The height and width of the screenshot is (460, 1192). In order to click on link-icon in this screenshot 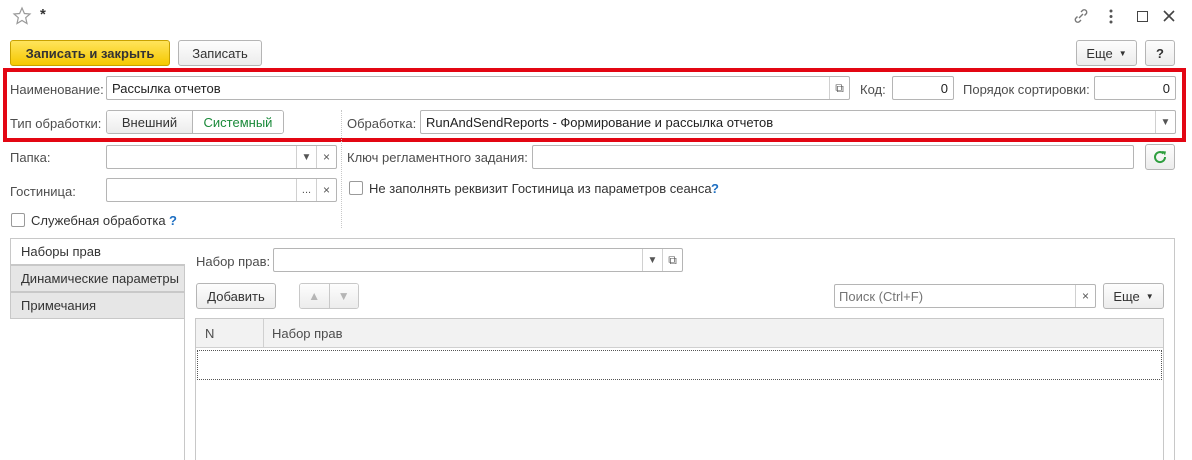, I will do `click(1081, 16)`.